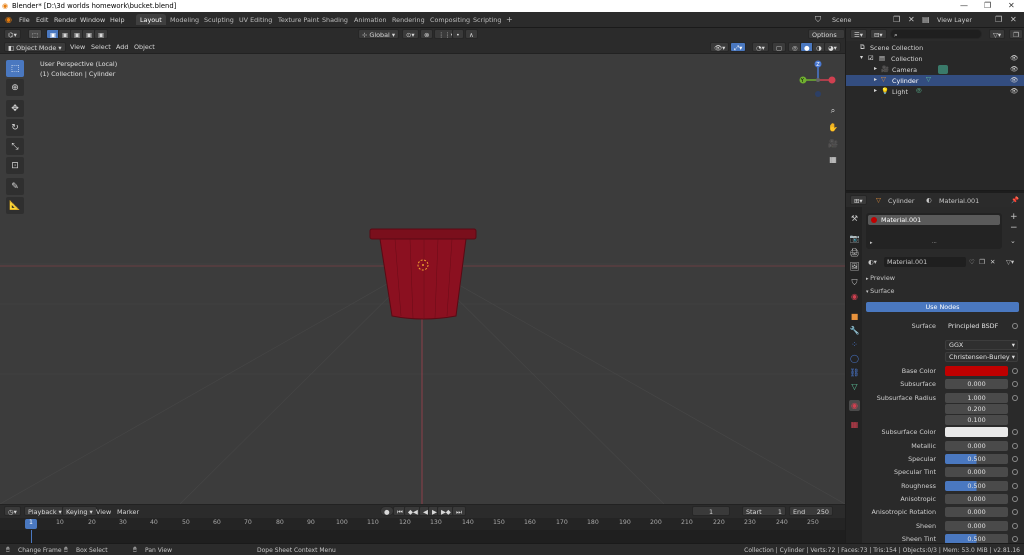 The image size is (1024, 555). What do you see at coordinates (122, 47) in the screenshot?
I see `menu-add: Add` at bounding box center [122, 47].